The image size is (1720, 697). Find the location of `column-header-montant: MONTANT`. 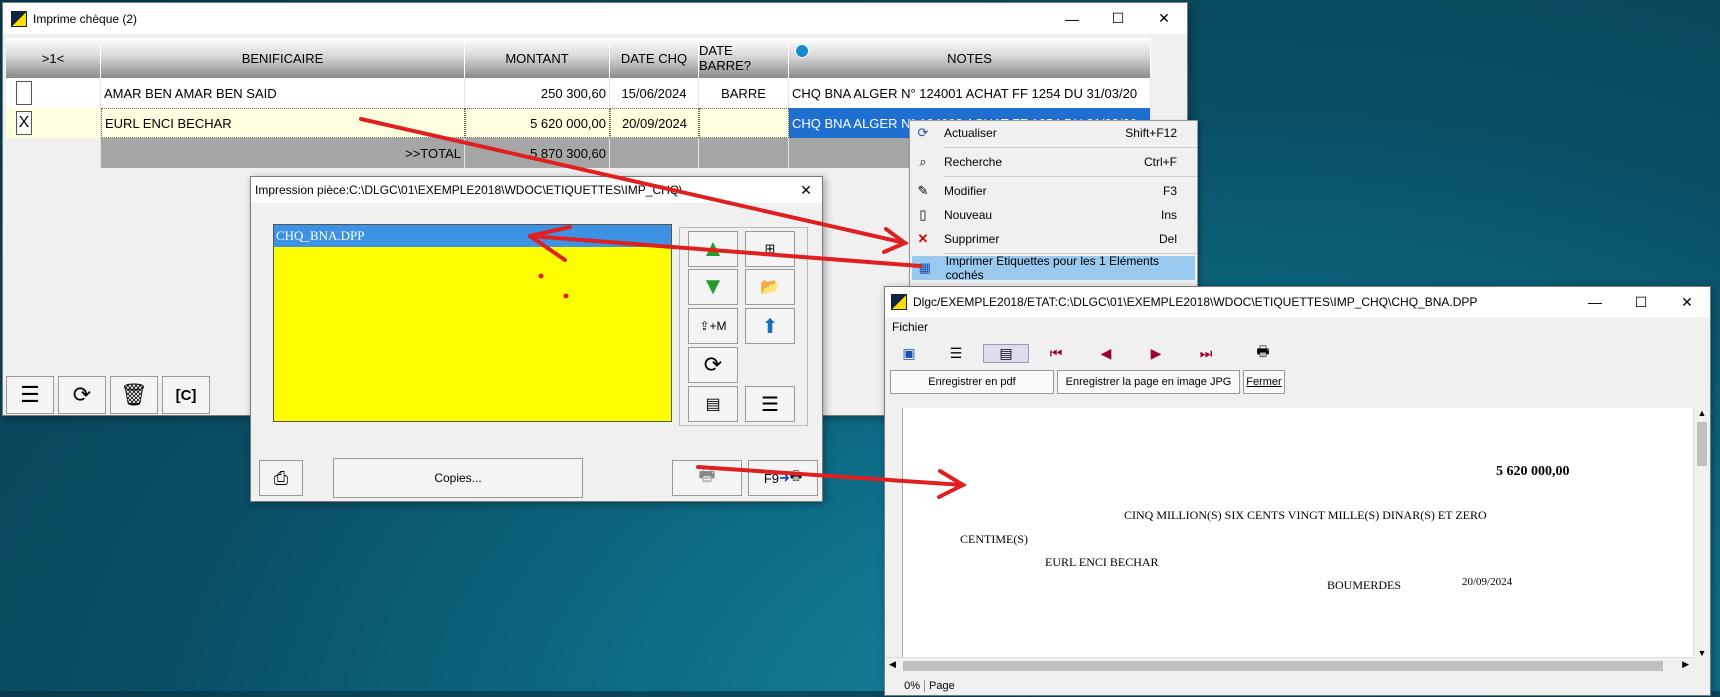

column-header-montant: MONTANT is located at coordinates (537, 58).